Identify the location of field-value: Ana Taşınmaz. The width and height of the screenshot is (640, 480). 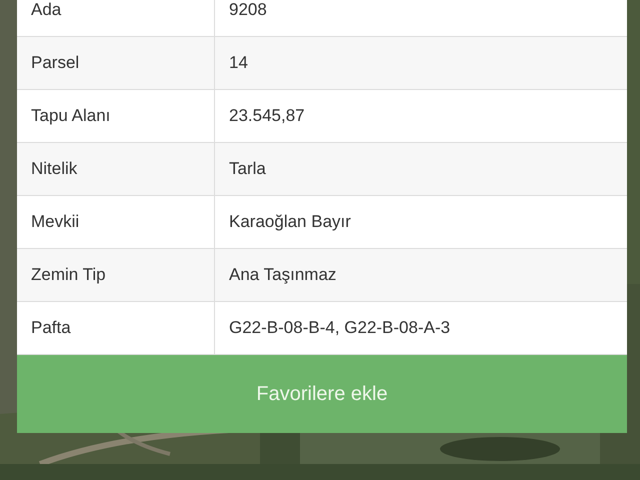
(282, 275).